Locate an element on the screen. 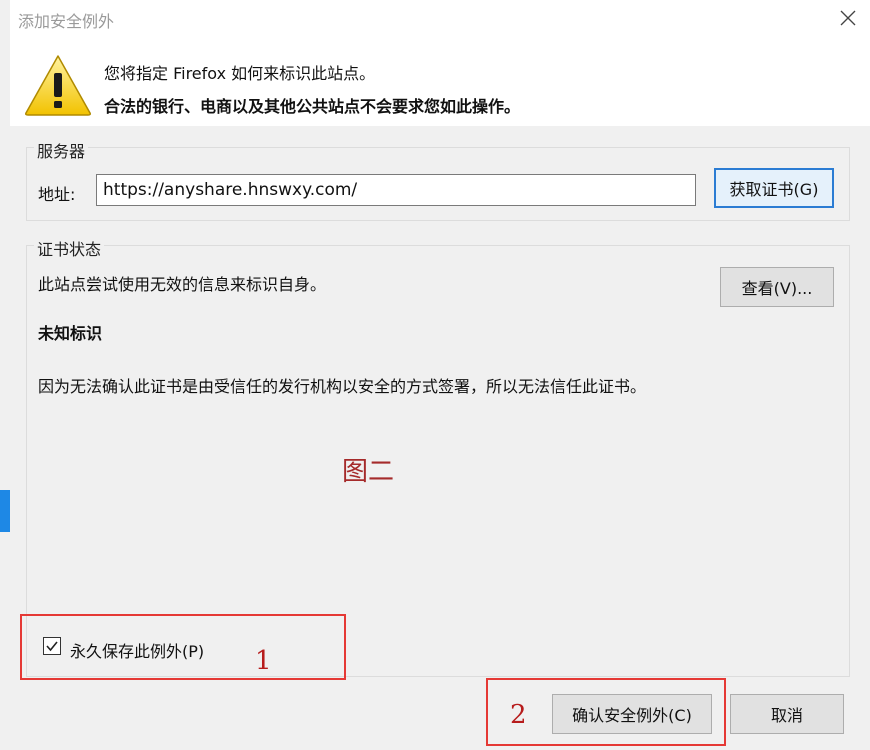 This screenshot has width=870, height=750. address-label: 地址: is located at coordinates (57, 194).